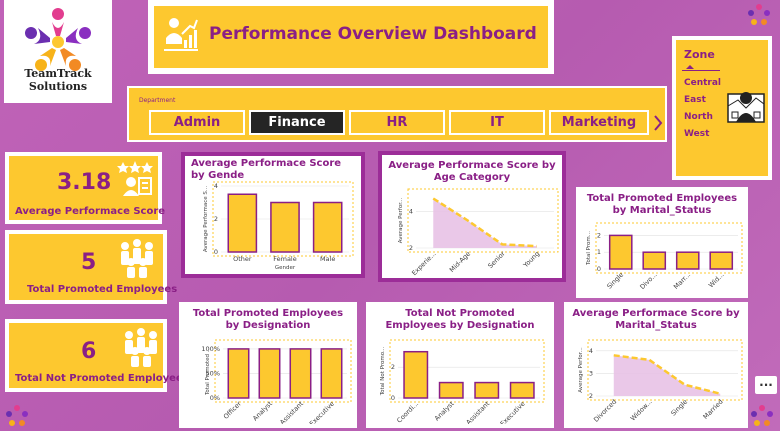 The height and width of the screenshot is (431, 780). I want to click on tab-it: IT, so click(497, 122).